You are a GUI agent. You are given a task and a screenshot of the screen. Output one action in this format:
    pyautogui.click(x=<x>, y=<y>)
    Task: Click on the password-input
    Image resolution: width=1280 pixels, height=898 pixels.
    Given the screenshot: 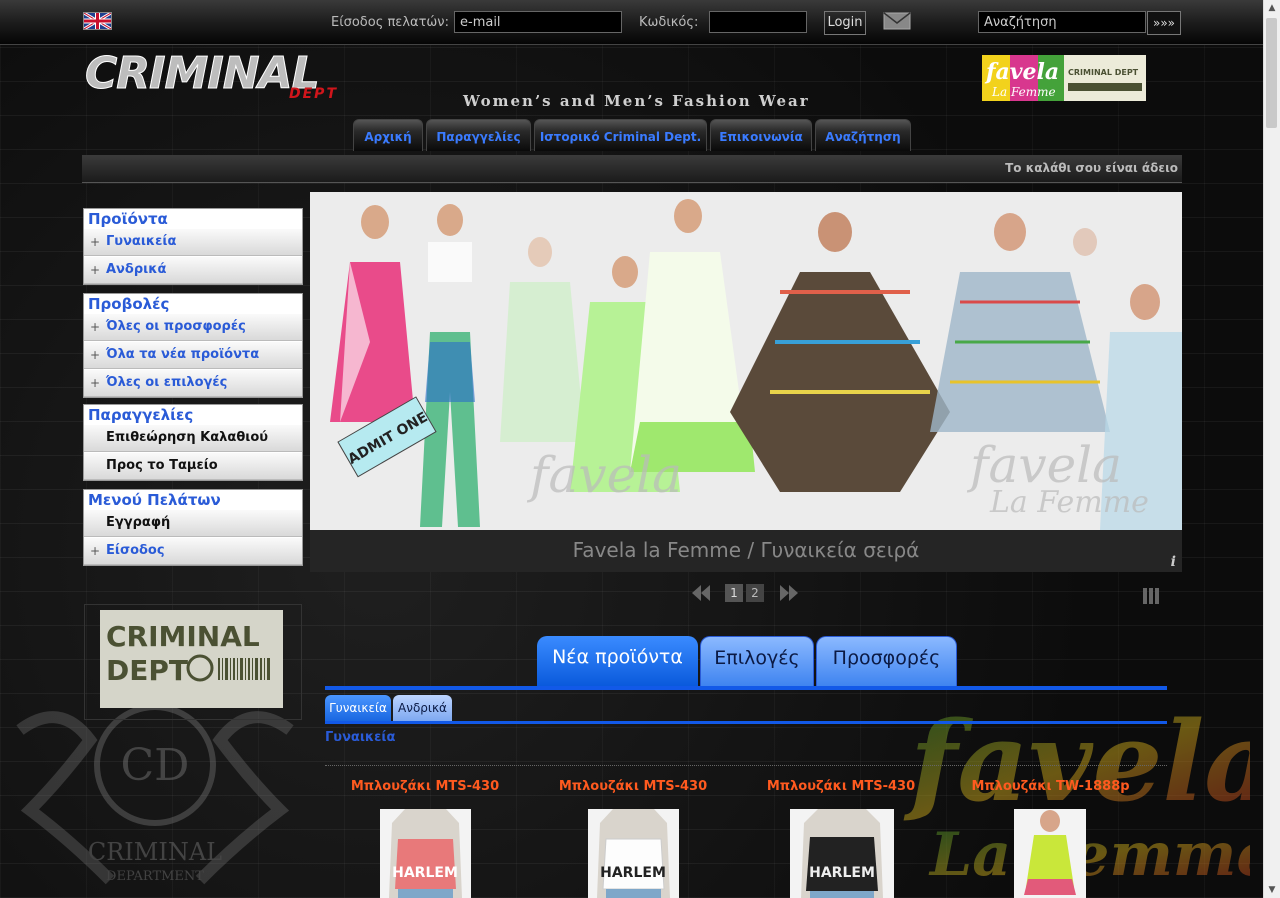 What is the action you would take?
    pyautogui.click(x=758, y=22)
    